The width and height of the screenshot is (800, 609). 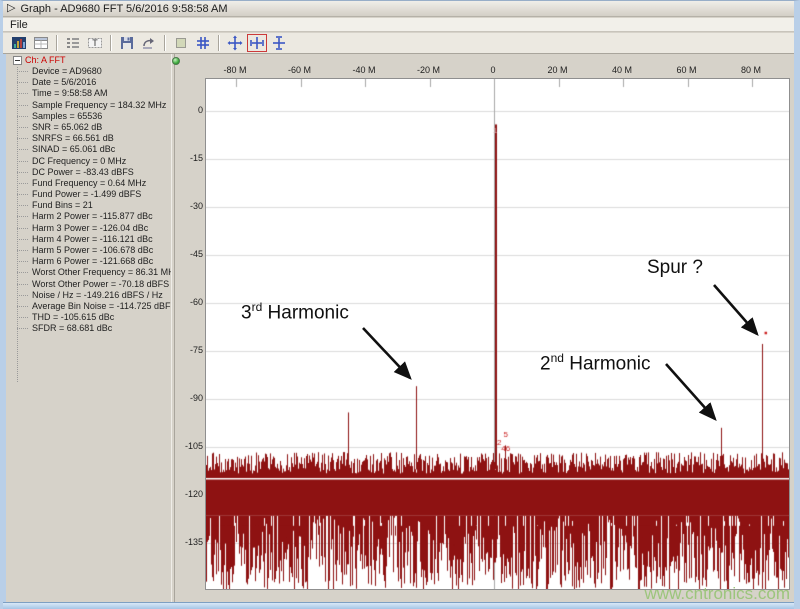 I want to click on single-pane-icon, so click(x=181, y=43).